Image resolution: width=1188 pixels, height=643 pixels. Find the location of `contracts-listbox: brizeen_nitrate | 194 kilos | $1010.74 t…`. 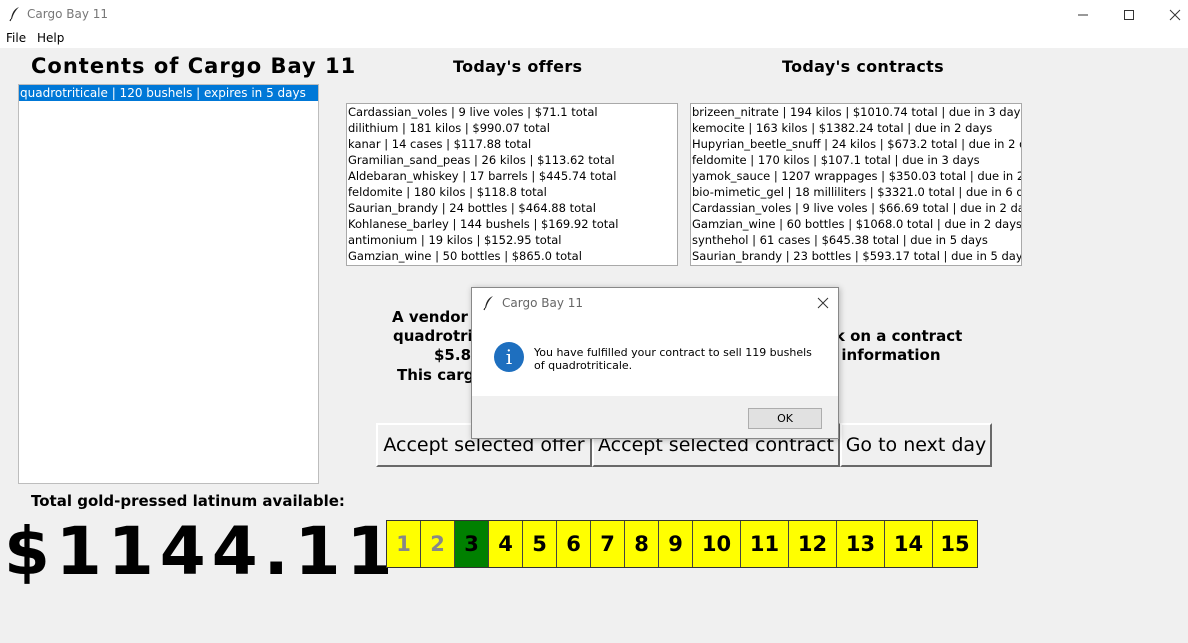

contracts-listbox: brizeen_nitrate | 194 kilos | $1010.74 t… is located at coordinates (856, 184).